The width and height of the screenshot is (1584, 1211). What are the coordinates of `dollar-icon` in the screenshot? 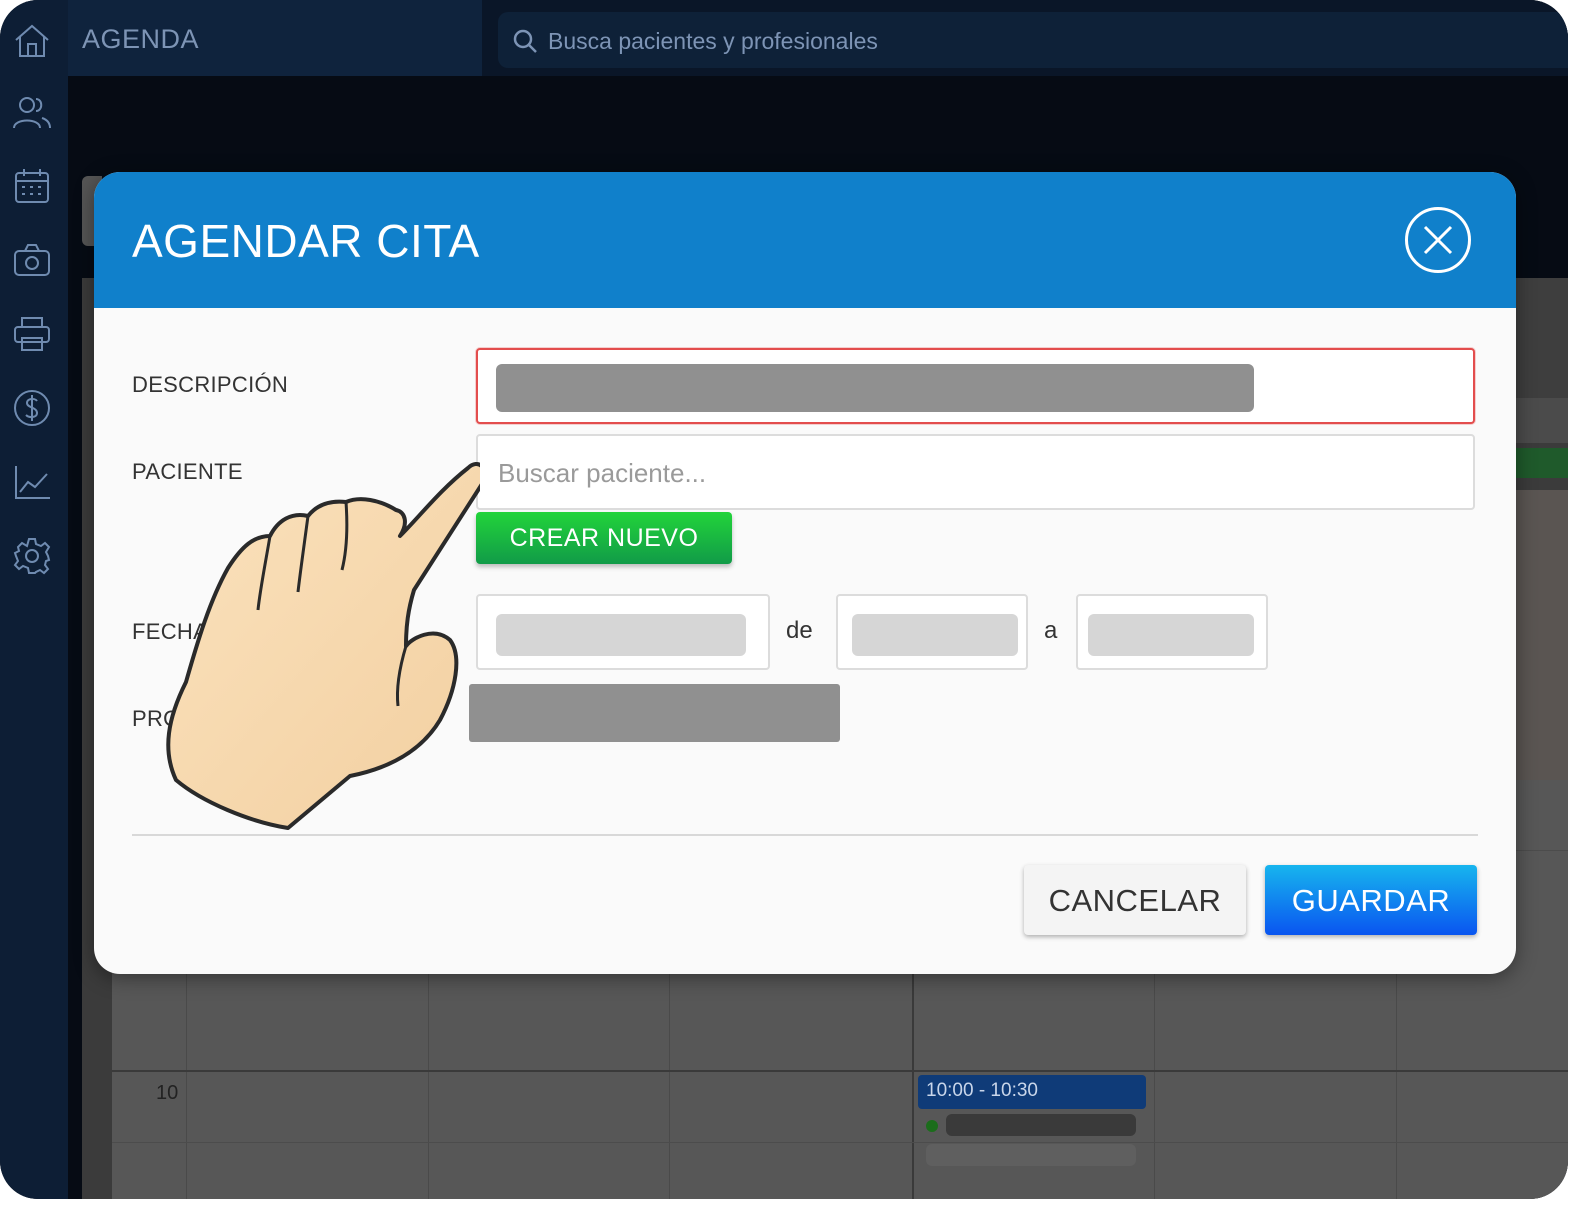 It's located at (32, 408).